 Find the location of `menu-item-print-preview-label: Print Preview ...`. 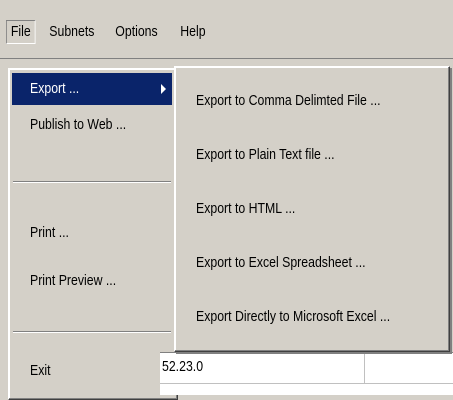

menu-item-print-preview-label: Print Preview ... is located at coordinates (73, 280).